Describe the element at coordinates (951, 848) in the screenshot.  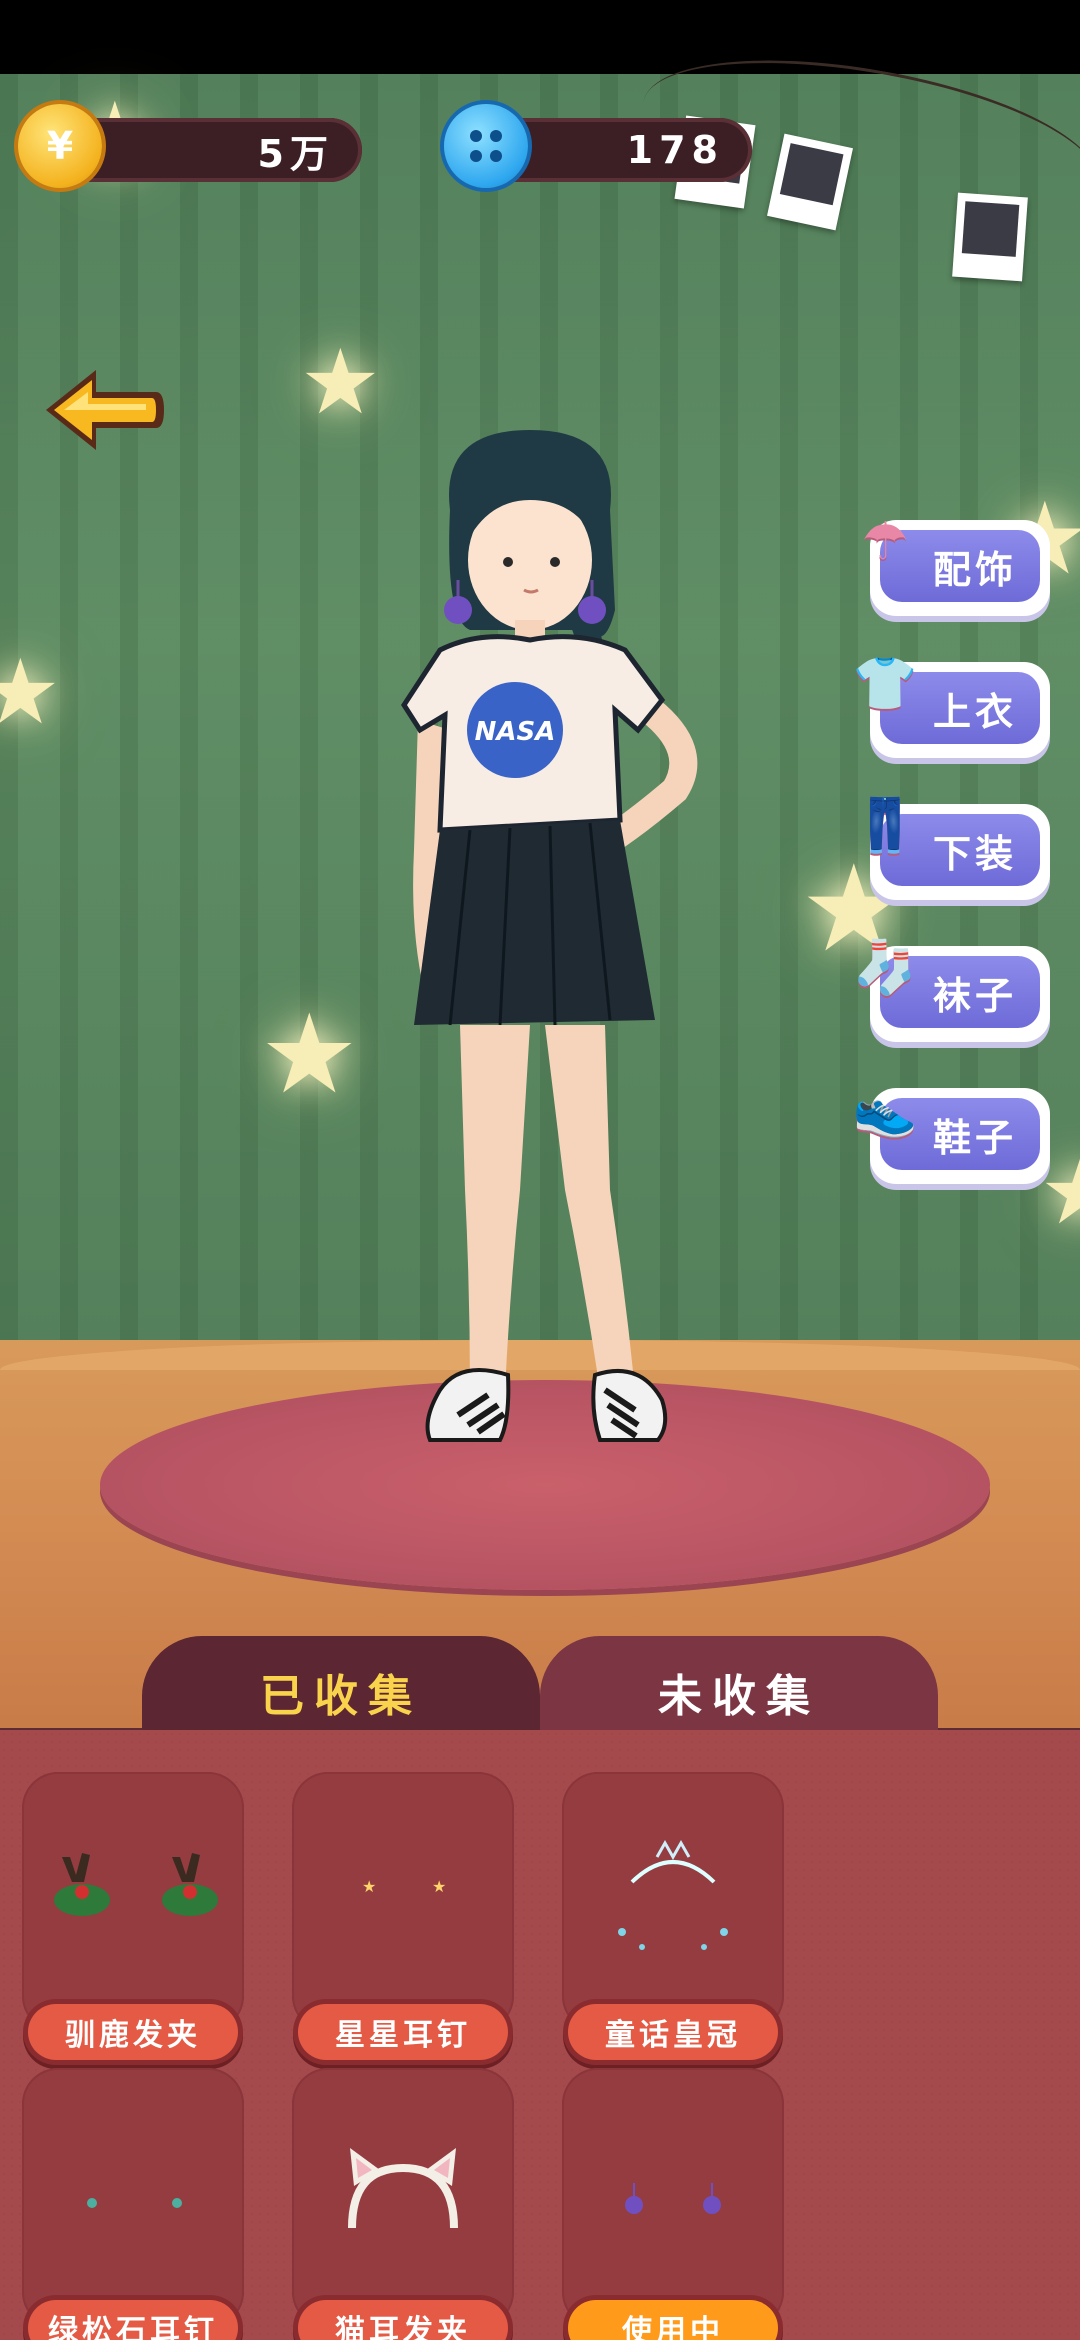
I see `category-button-bottoms: 下装 👖` at that location.